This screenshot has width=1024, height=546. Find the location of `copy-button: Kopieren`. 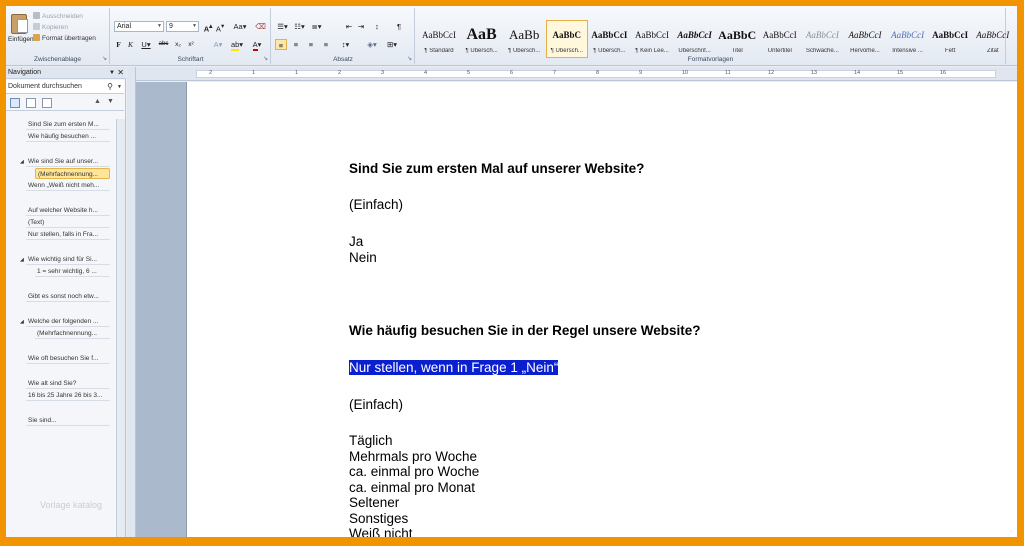

copy-button: Kopieren is located at coordinates (50, 27).